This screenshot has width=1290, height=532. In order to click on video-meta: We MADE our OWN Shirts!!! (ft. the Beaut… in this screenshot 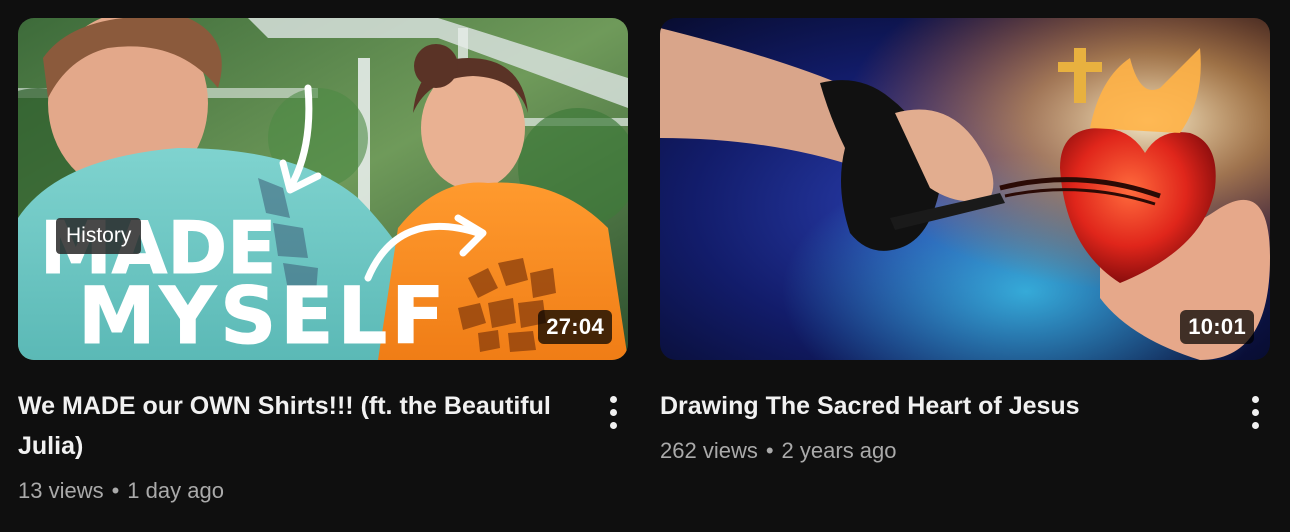, I will do `click(323, 445)`.